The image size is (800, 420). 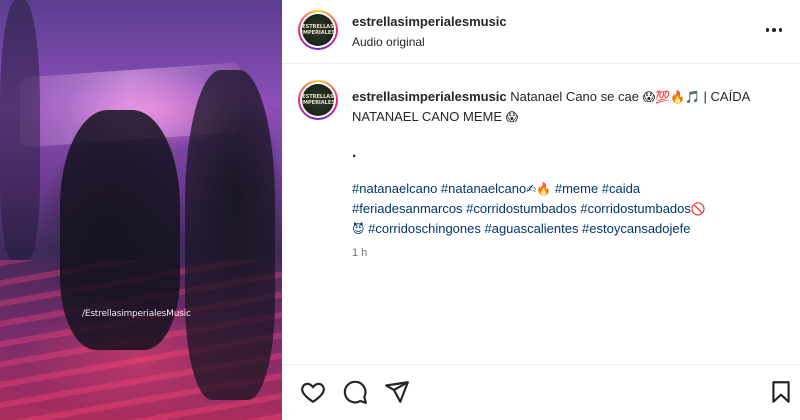 What do you see at coordinates (230, 235) in the screenshot?
I see `person-figure` at bounding box center [230, 235].